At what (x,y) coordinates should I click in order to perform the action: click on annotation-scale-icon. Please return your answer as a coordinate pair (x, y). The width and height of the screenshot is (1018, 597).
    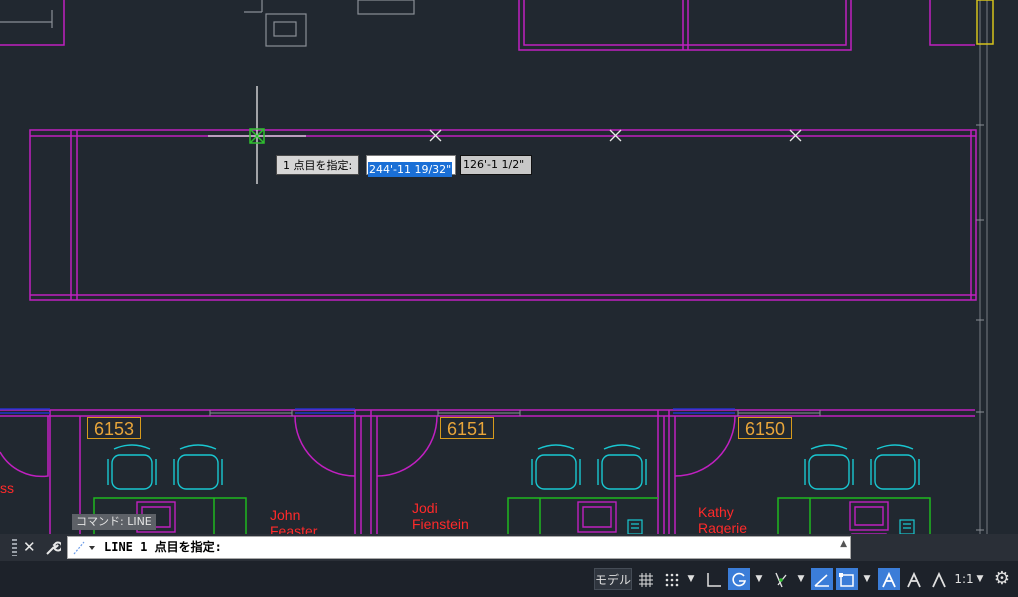
    Looking at the image, I should click on (939, 579).